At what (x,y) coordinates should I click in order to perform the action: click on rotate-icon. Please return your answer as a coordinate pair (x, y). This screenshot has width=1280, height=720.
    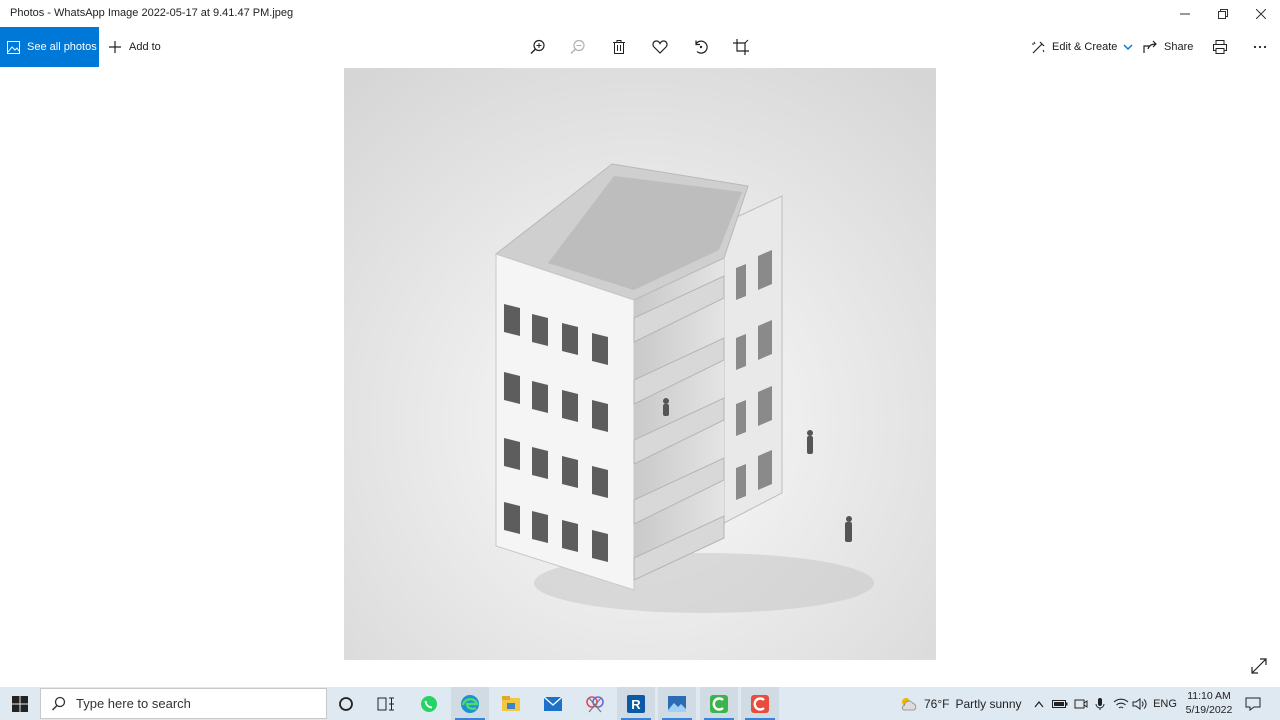
    Looking at the image, I should click on (701, 47).